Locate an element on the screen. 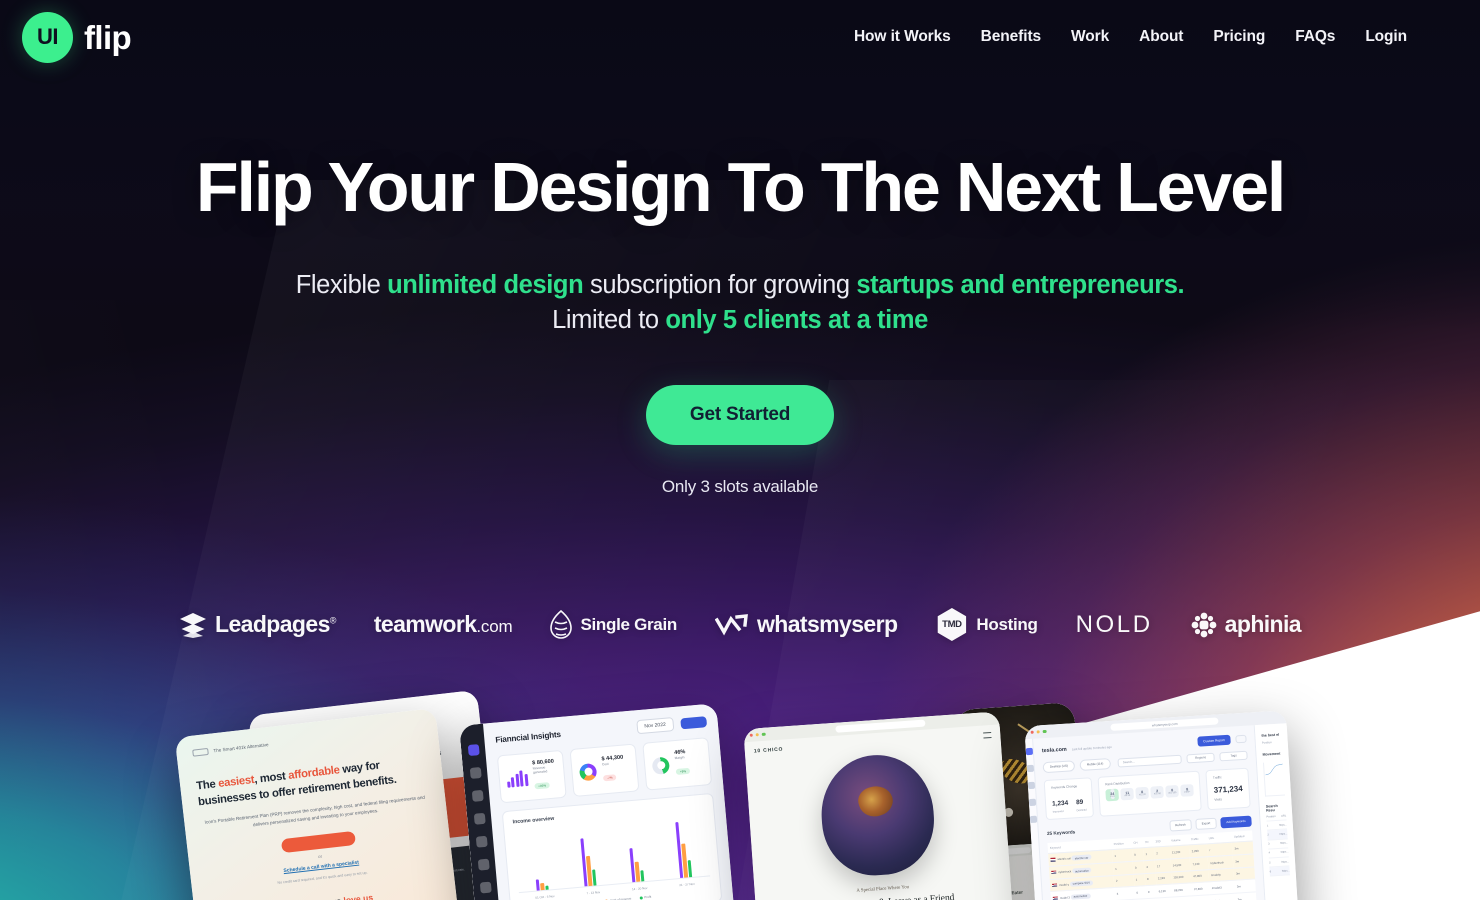  filter-tag-desktop: Desktop (US) is located at coordinates (1059, 766).